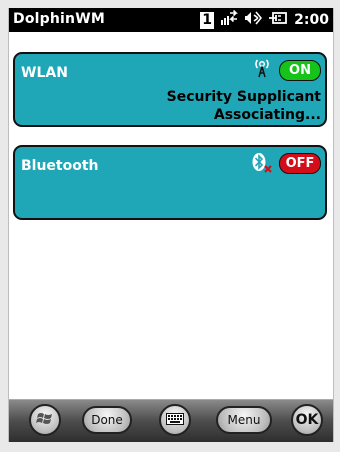  Describe the element at coordinates (60, 166) in the screenshot. I see `bluetooth-label: Bluetooth` at that location.